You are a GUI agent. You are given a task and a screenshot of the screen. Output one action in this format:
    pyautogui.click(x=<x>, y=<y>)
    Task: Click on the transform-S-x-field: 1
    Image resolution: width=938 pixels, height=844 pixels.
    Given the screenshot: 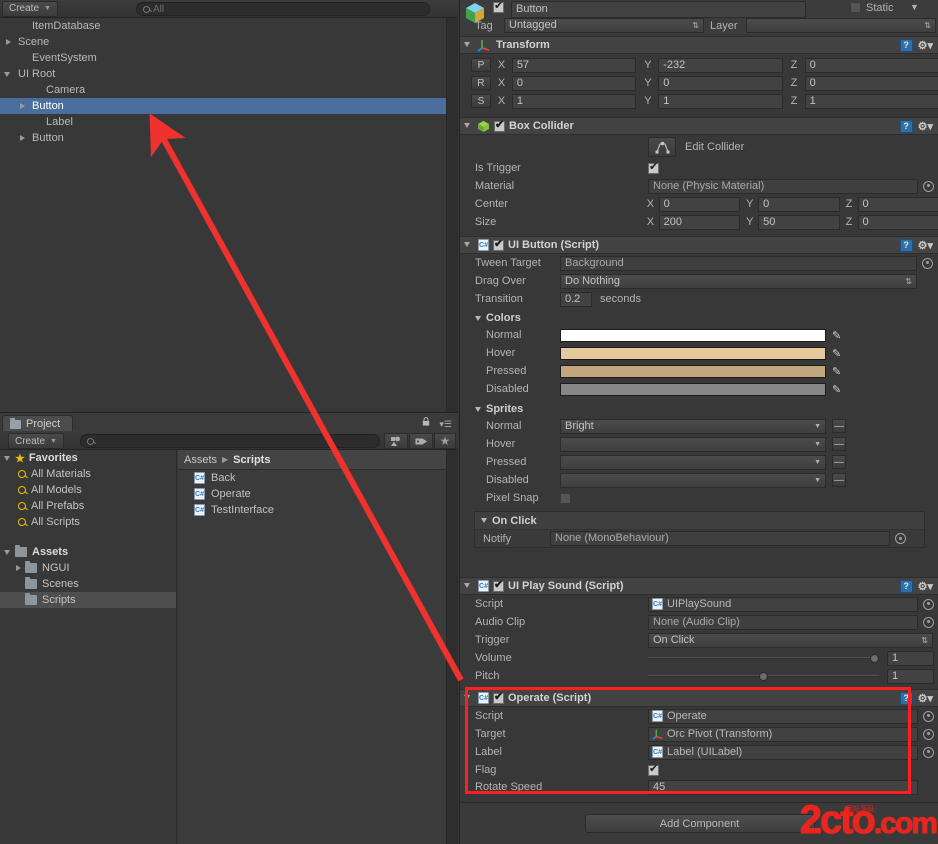 What is the action you would take?
    pyautogui.click(x=574, y=101)
    